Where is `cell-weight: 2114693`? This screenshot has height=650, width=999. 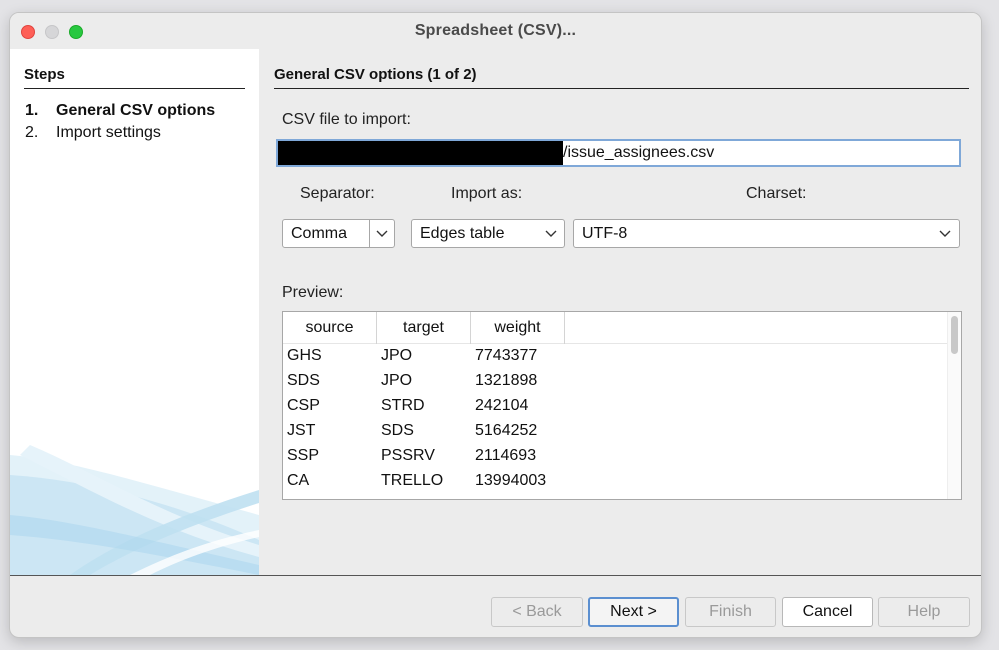
cell-weight: 2114693 is located at coordinates (506, 455).